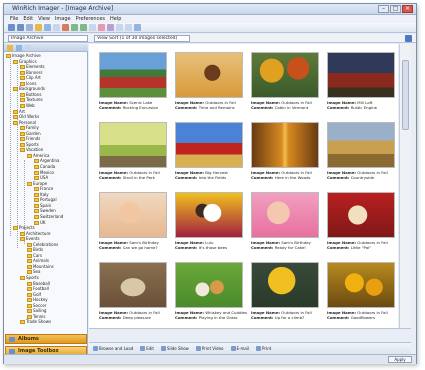 This screenshot has height=370, width=425. I want to click on enhance-icon, so click(110, 27).